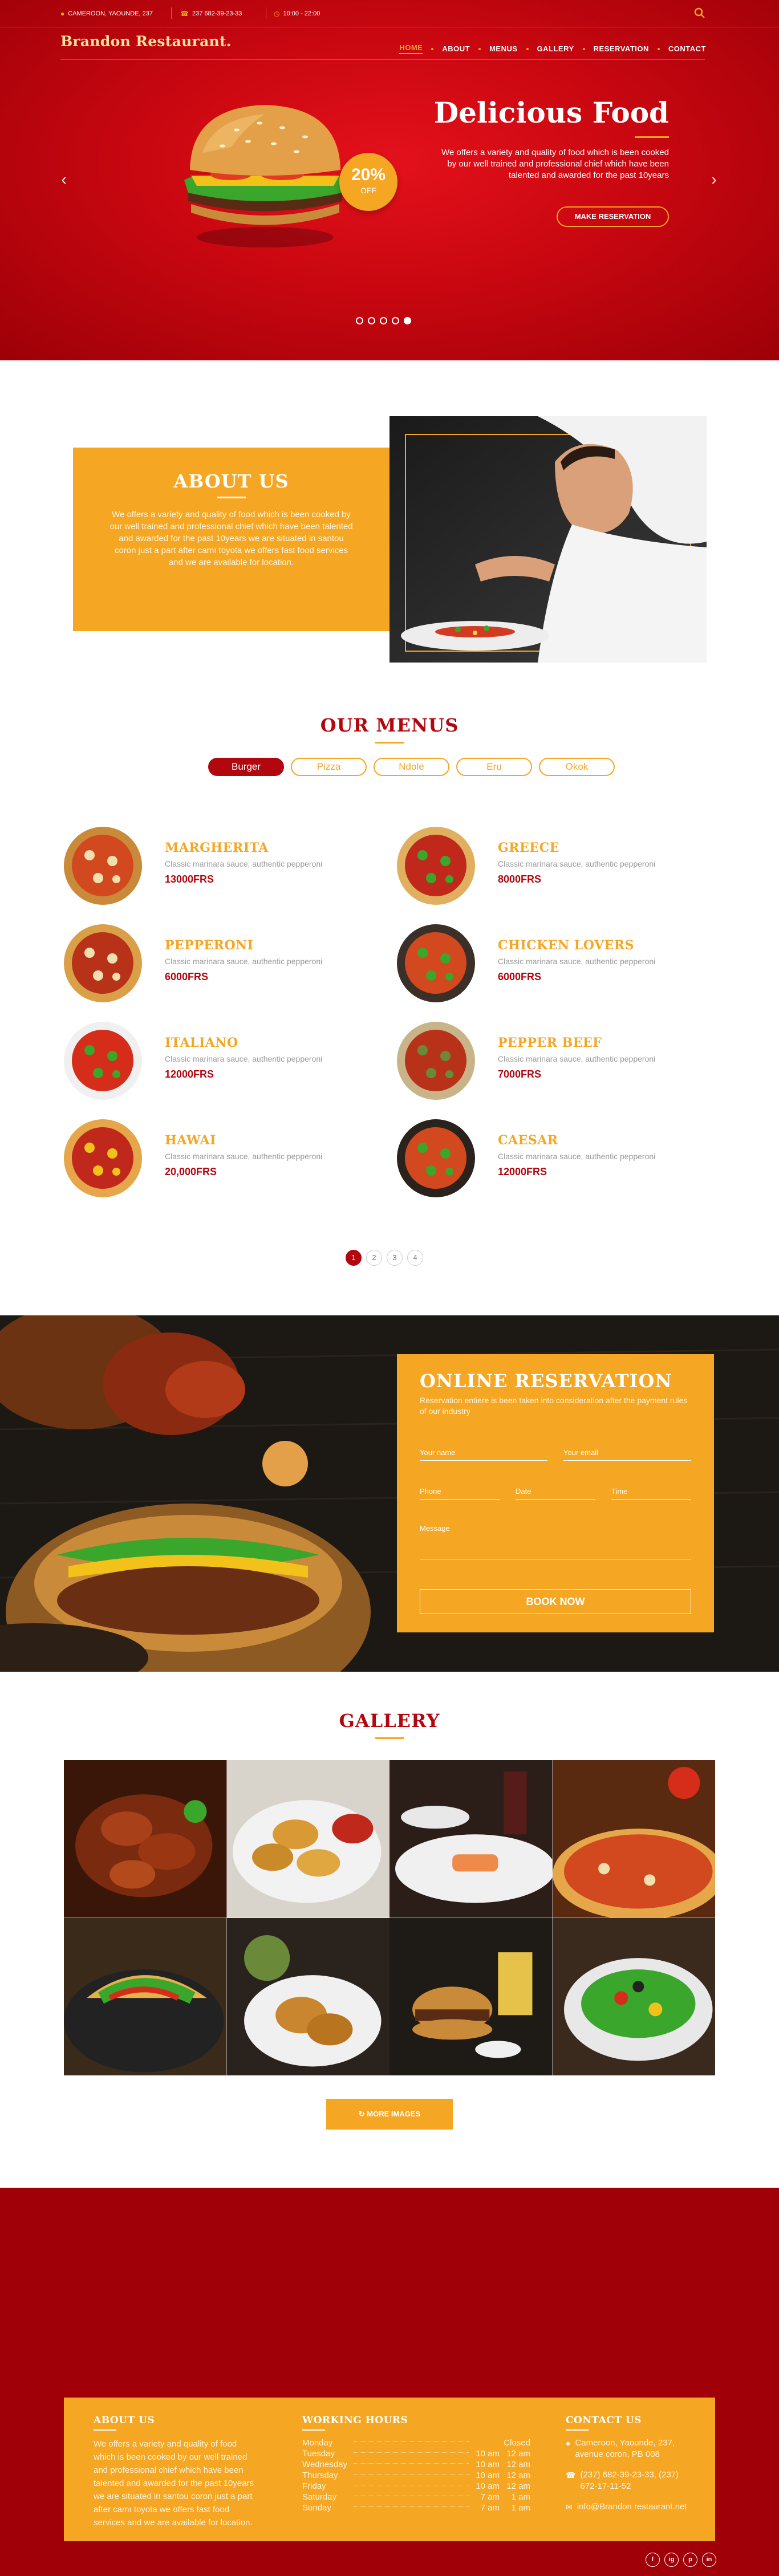 The height and width of the screenshot is (2576, 779). What do you see at coordinates (389, 725) in the screenshot?
I see `menus-title: OUR MENUS` at bounding box center [389, 725].